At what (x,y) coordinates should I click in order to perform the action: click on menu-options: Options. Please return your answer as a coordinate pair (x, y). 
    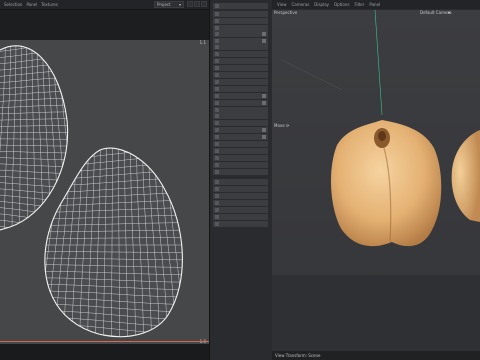
    Looking at the image, I should click on (341, 4).